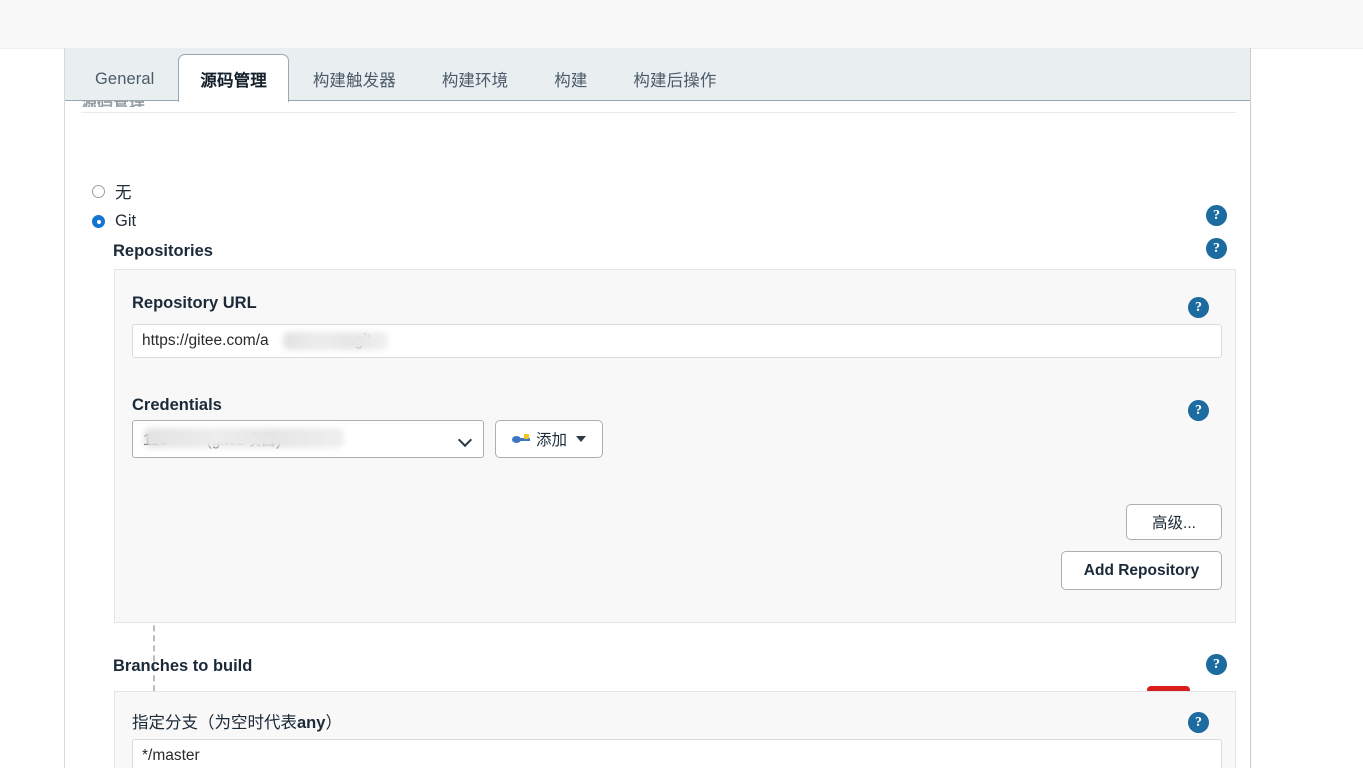 This screenshot has height=768, width=1363. Describe the element at coordinates (581, 439) in the screenshot. I see `caret-down-icon` at that location.